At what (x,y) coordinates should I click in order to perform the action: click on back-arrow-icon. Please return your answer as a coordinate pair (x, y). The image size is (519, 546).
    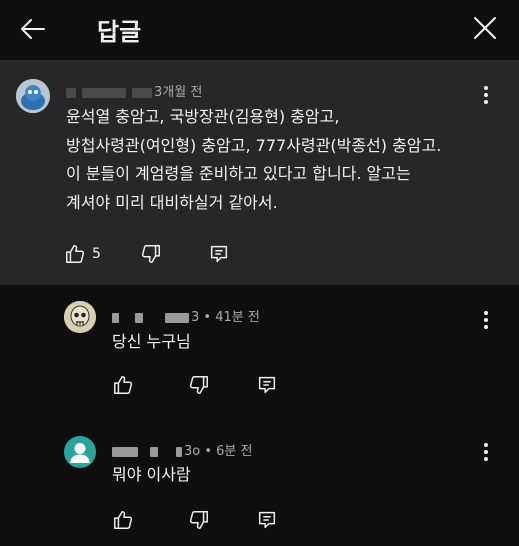
    Looking at the image, I should click on (33, 29).